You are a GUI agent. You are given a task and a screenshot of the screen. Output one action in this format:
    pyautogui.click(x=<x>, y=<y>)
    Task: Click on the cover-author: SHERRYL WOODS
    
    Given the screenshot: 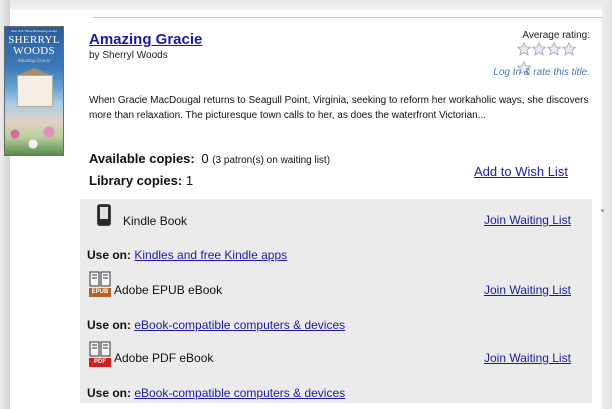 What is the action you would take?
    pyautogui.click(x=34, y=45)
    